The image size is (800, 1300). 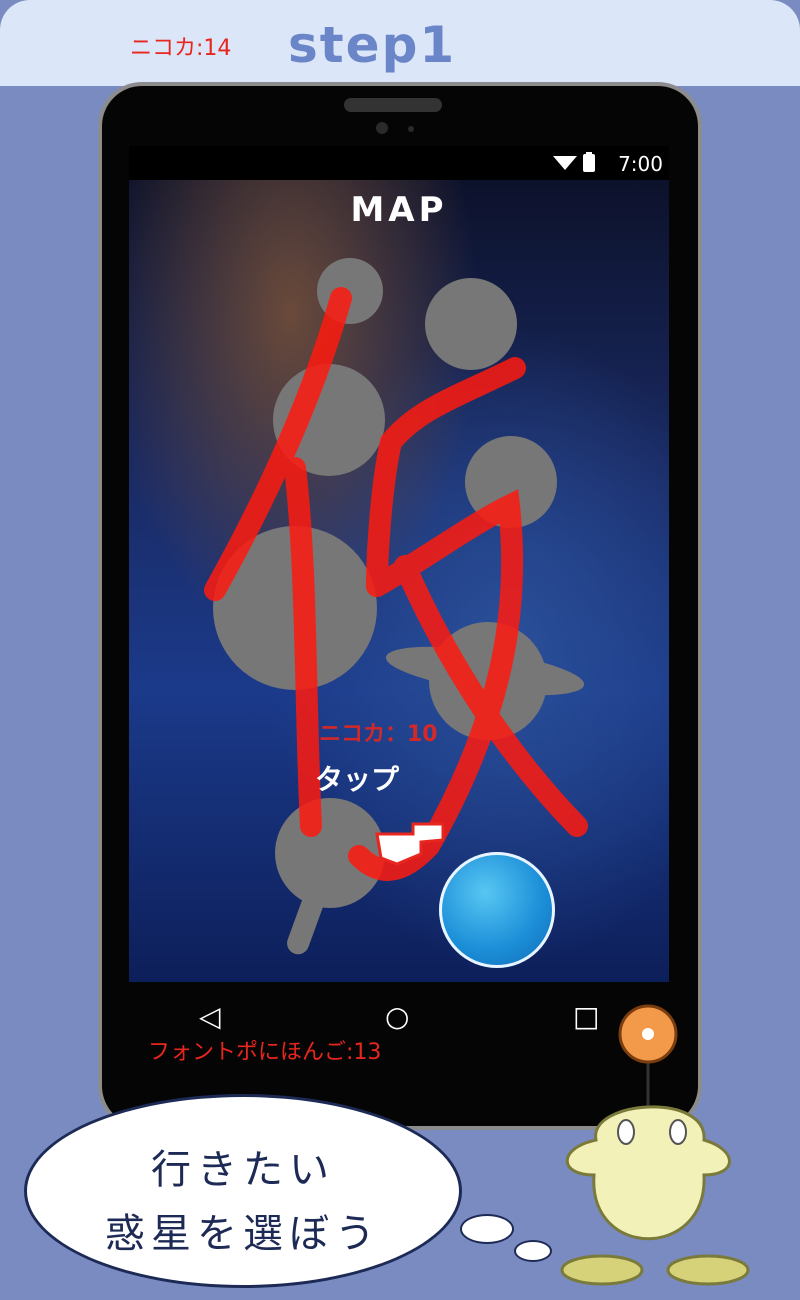 I want to click on bubble-line-2: 惑星を選ぼう, so click(x=243, y=1234).